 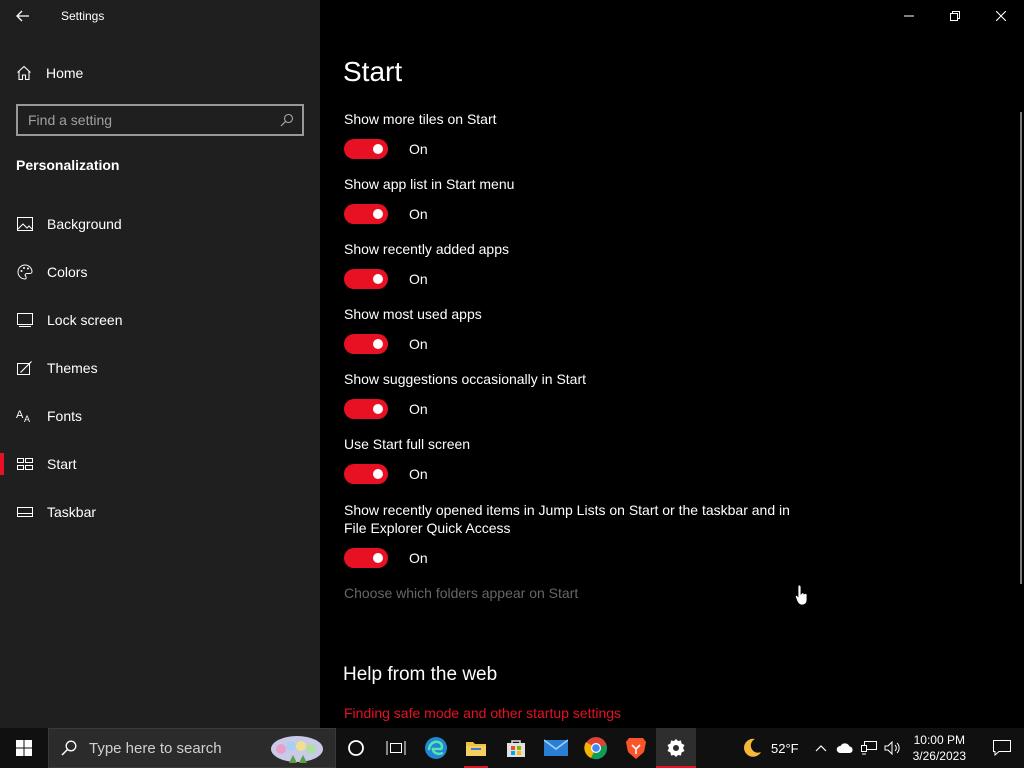 I want to click on brave-icon, so click(x=636, y=748).